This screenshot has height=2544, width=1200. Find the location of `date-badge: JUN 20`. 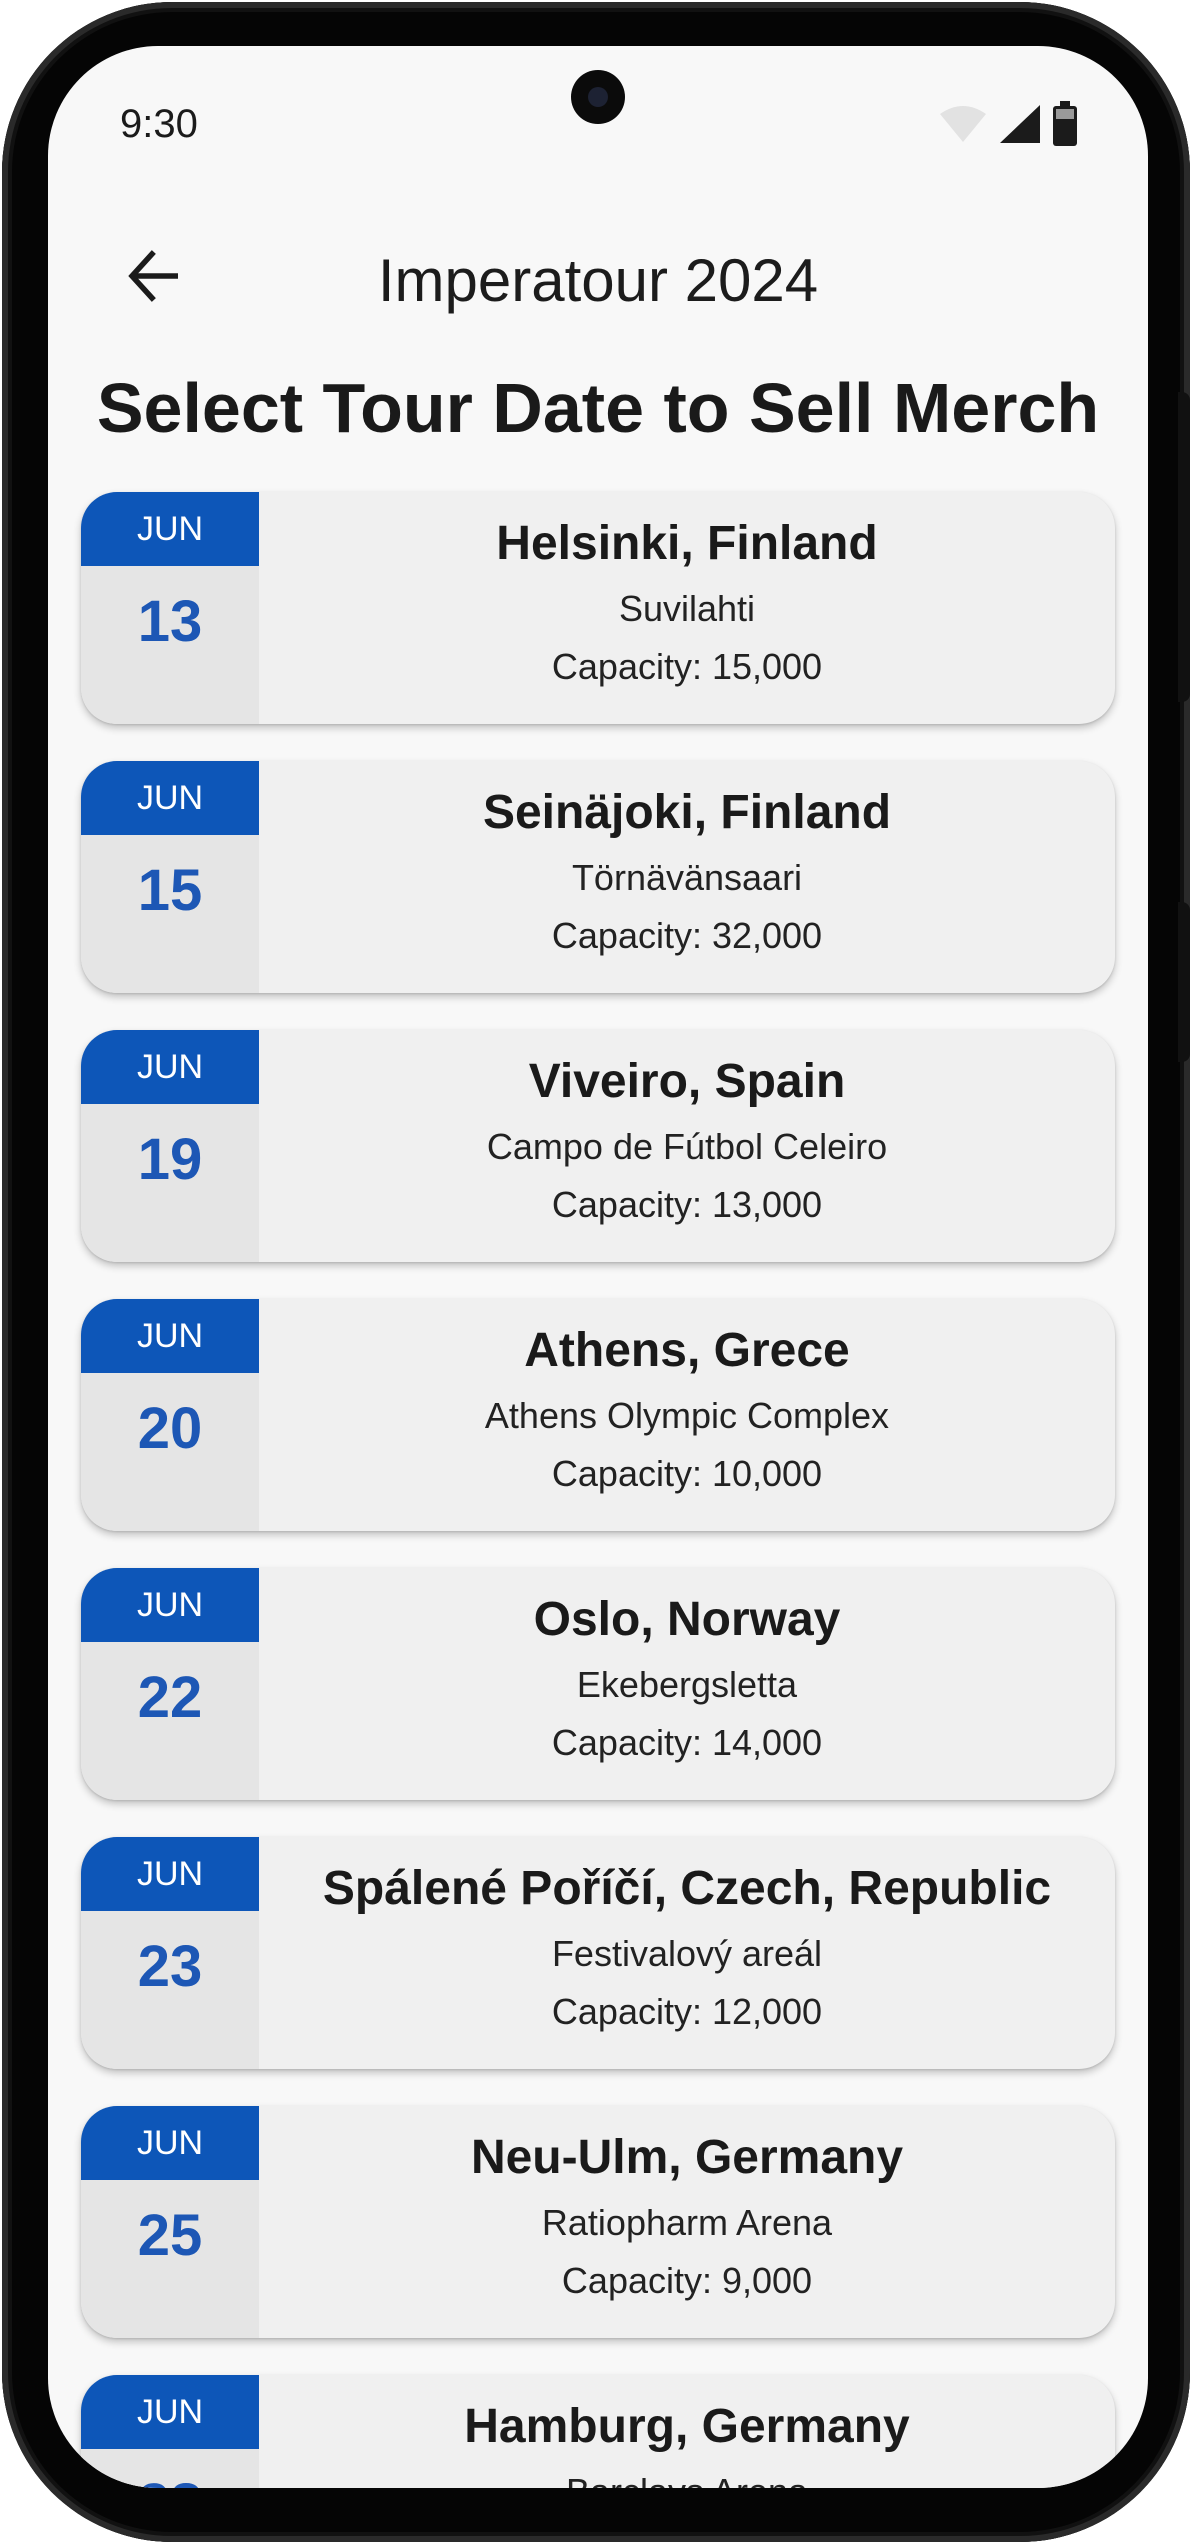

date-badge: JUN 20 is located at coordinates (170, 1415).